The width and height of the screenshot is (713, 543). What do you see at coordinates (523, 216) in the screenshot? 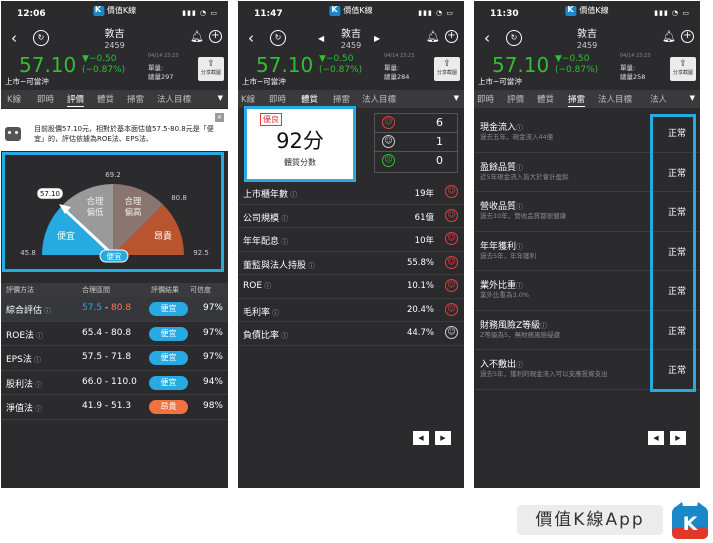
I see `risk-description: 過去10年，營收品質都很健康` at bounding box center [523, 216].